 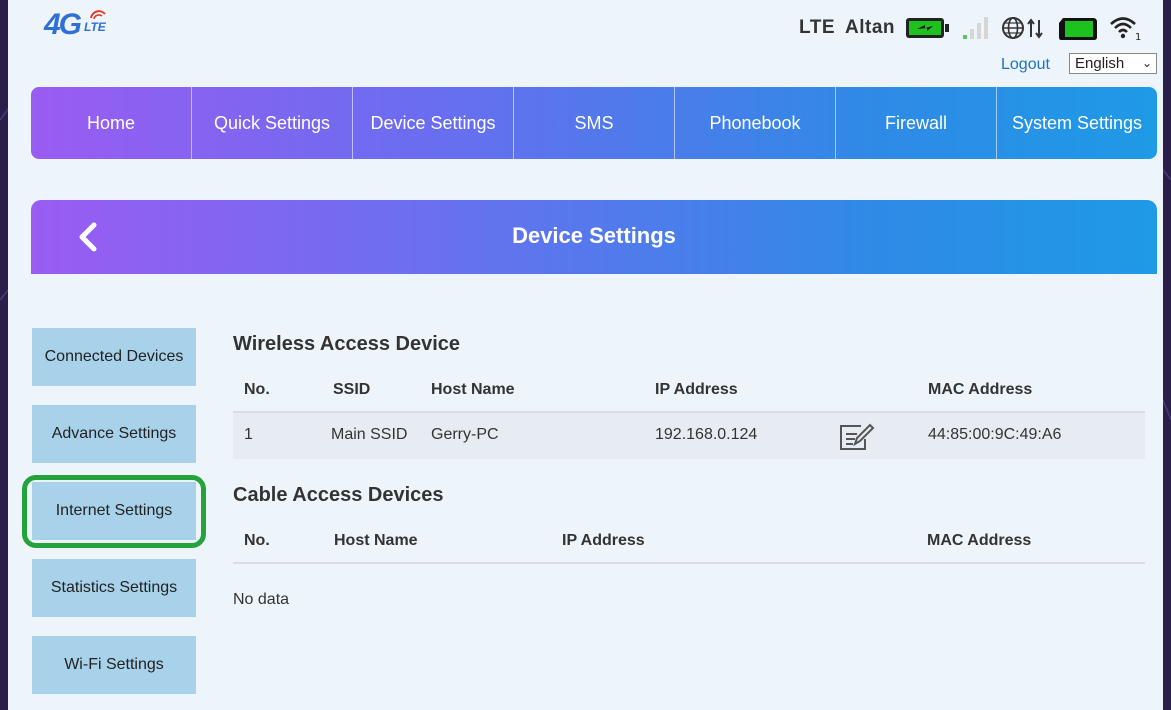 I want to click on nav-sms: SMS, so click(x=594, y=123).